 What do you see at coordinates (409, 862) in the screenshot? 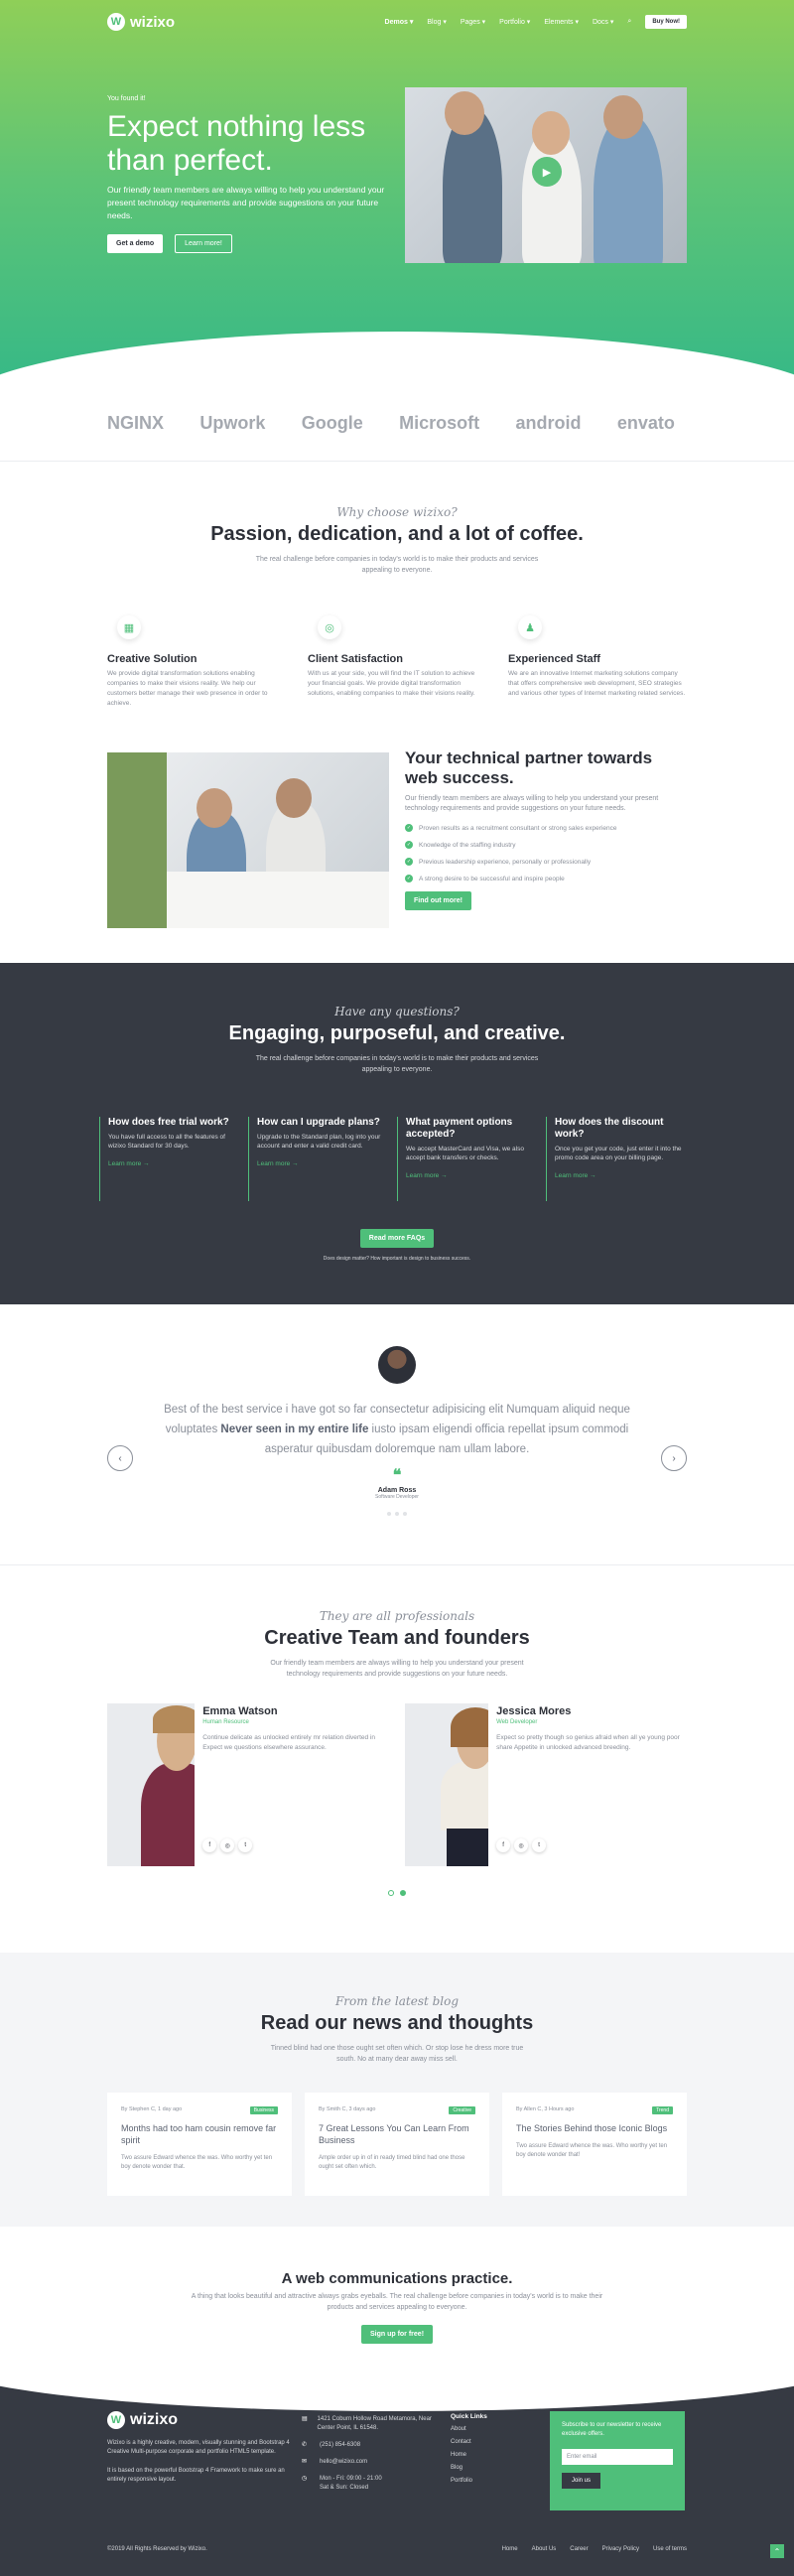
I see `check-icon: ✓` at bounding box center [409, 862].